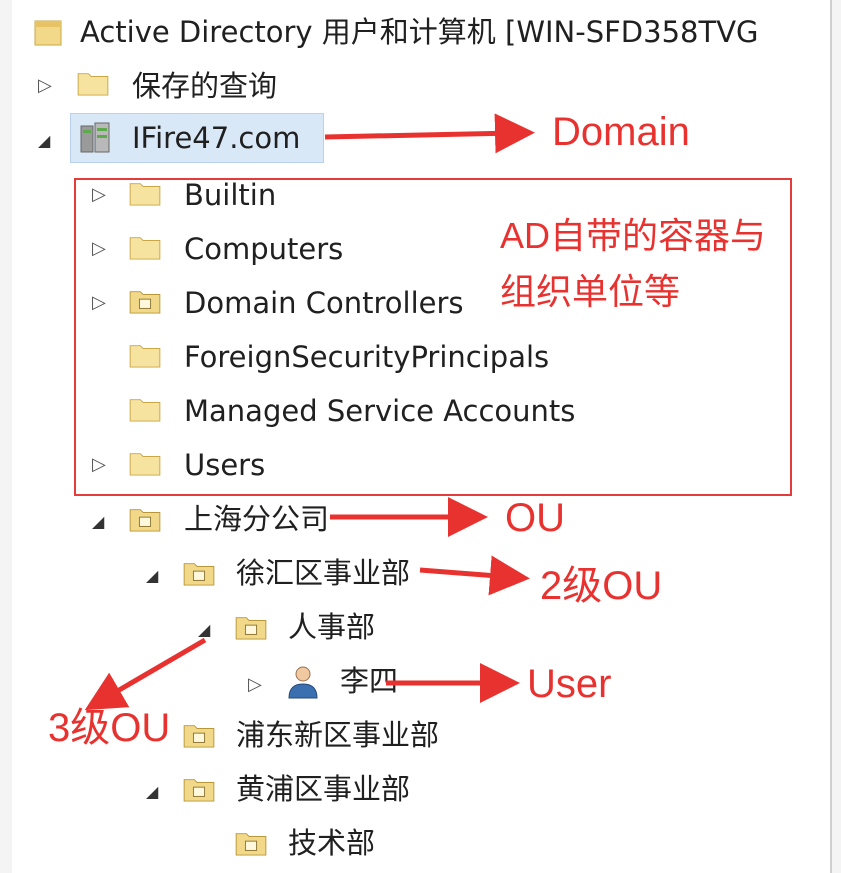 This screenshot has width=841, height=873. I want to click on annotation-builtin-containers-line1: AD自带的容器与, so click(633, 235).